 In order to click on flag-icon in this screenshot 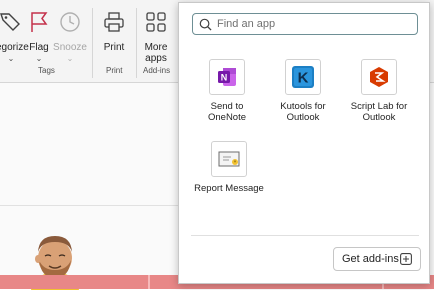, I will do `click(39, 22)`.